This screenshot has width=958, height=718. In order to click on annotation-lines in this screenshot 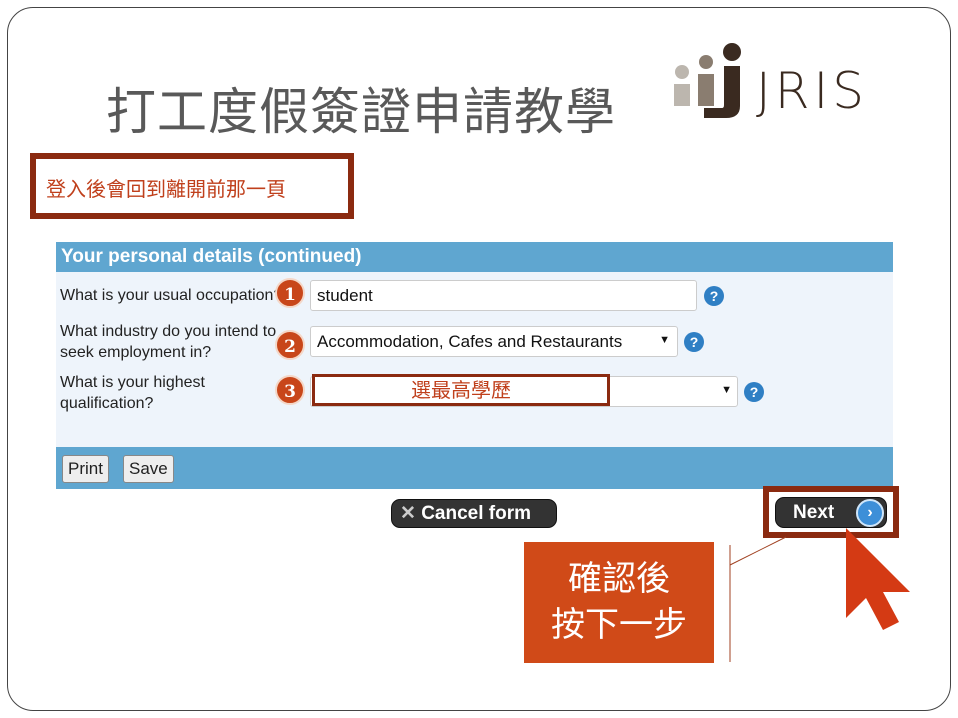, I will do `click(819, 595)`.